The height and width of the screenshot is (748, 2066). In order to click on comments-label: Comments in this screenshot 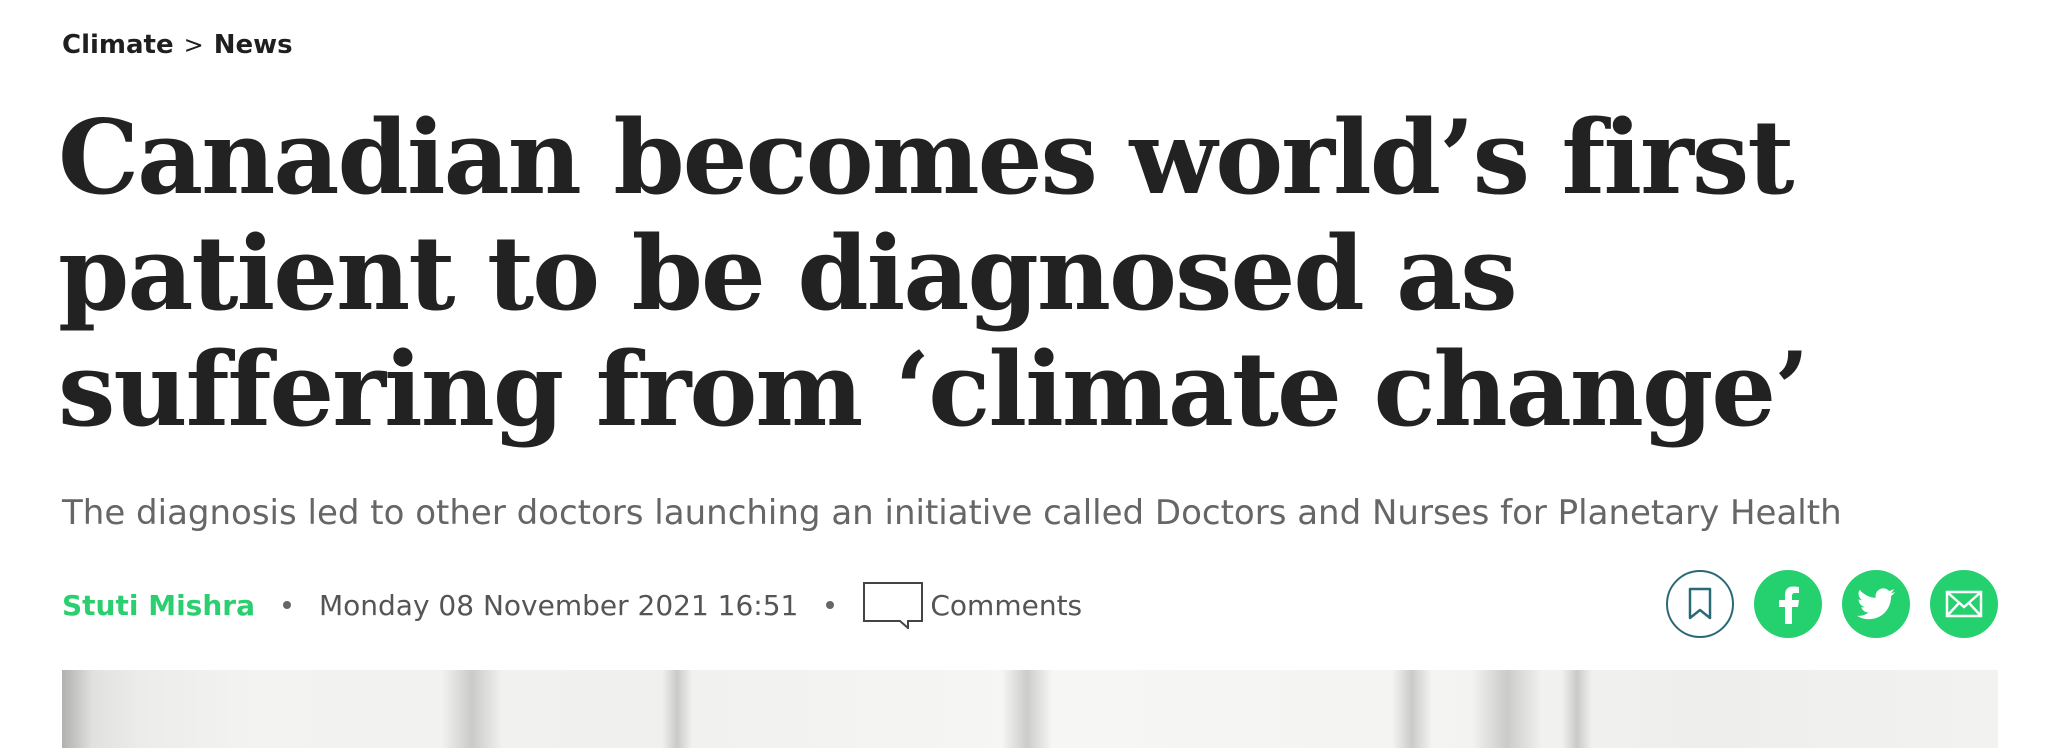, I will do `click(1006, 605)`.